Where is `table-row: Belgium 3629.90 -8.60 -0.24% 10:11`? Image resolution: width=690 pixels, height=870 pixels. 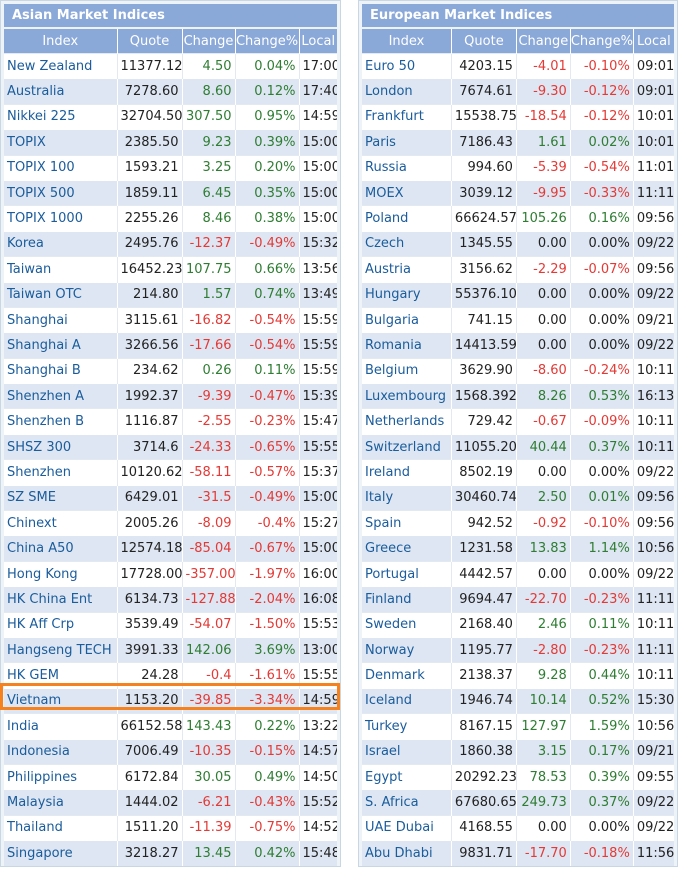 table-row: Belgium 3629.90 -8.60 -0.24% 10:11 is located at coordinates (518, 370).